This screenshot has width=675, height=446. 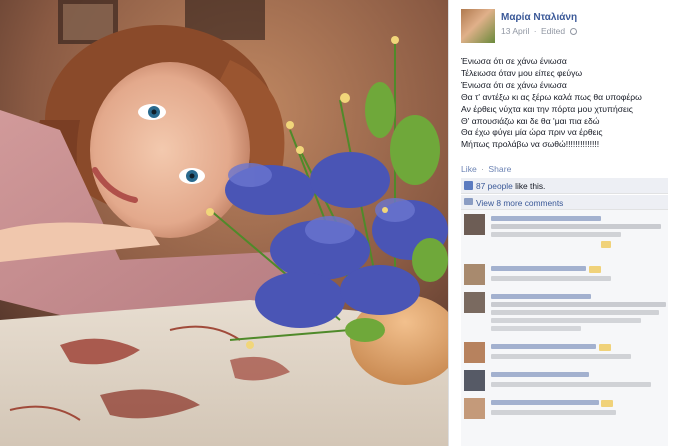 I want to click on edited-label: Edited, so click(x=553, y=31).